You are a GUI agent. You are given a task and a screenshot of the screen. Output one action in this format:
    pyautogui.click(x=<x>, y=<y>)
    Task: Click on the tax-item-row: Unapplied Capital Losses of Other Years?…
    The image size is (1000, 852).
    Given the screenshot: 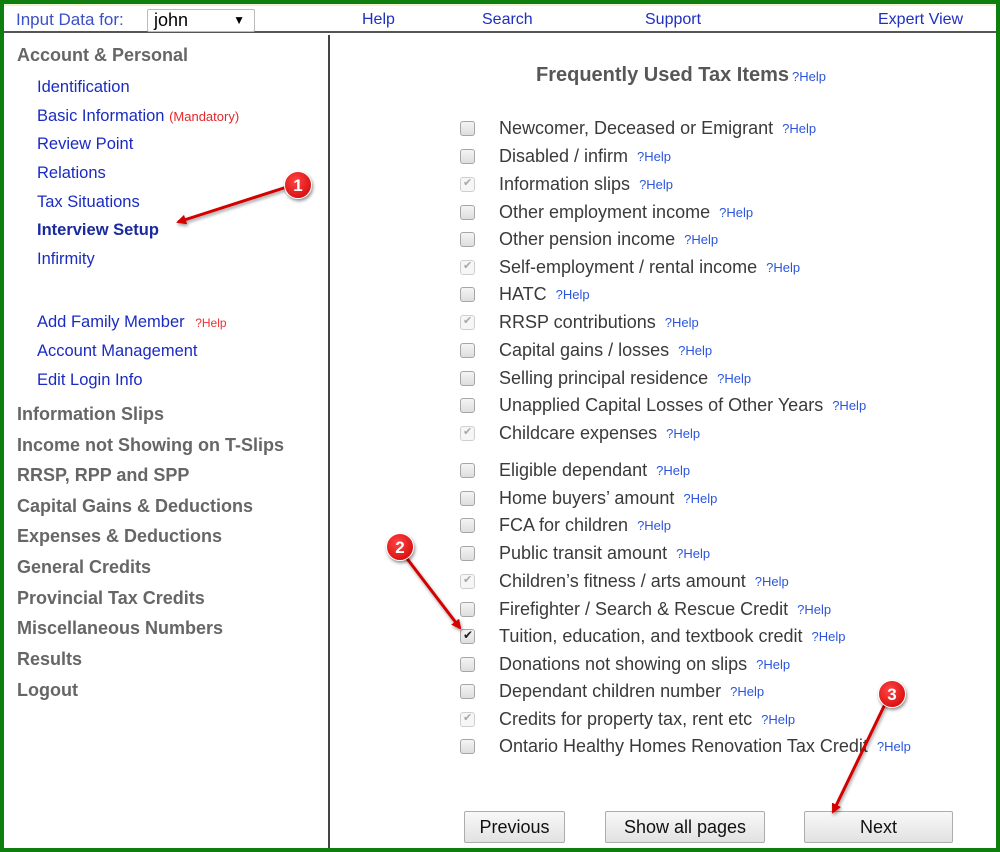 What is the action you would take?
    pyautogui.click(x=663, y=405)
    